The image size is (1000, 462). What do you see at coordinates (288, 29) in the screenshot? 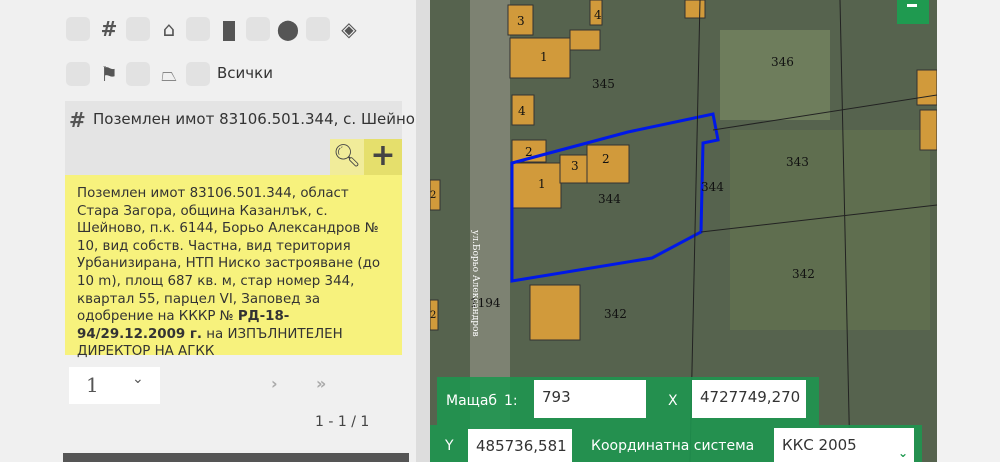
I see `location-pin-icon: ⬤` at bounding box center [288, 29].